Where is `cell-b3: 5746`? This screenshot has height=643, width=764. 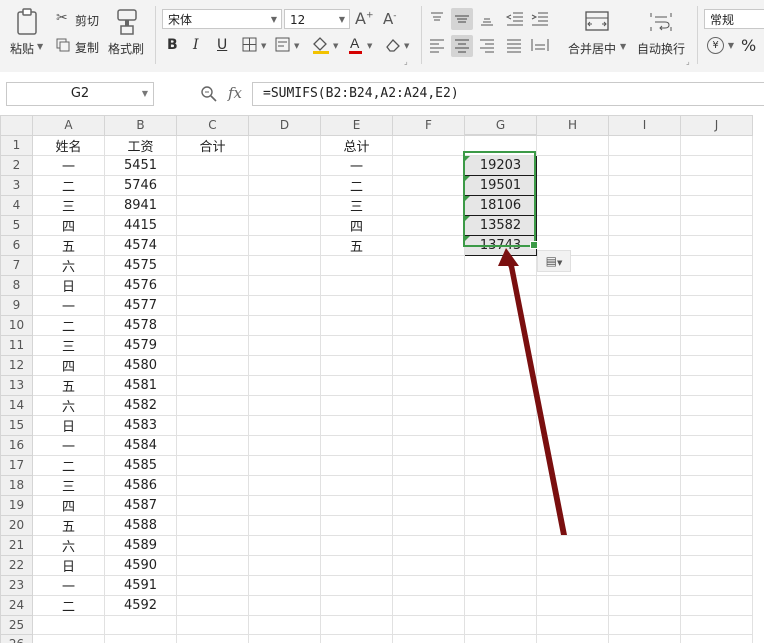
cell-b3: 5746 is located at coordinates (140, 185).